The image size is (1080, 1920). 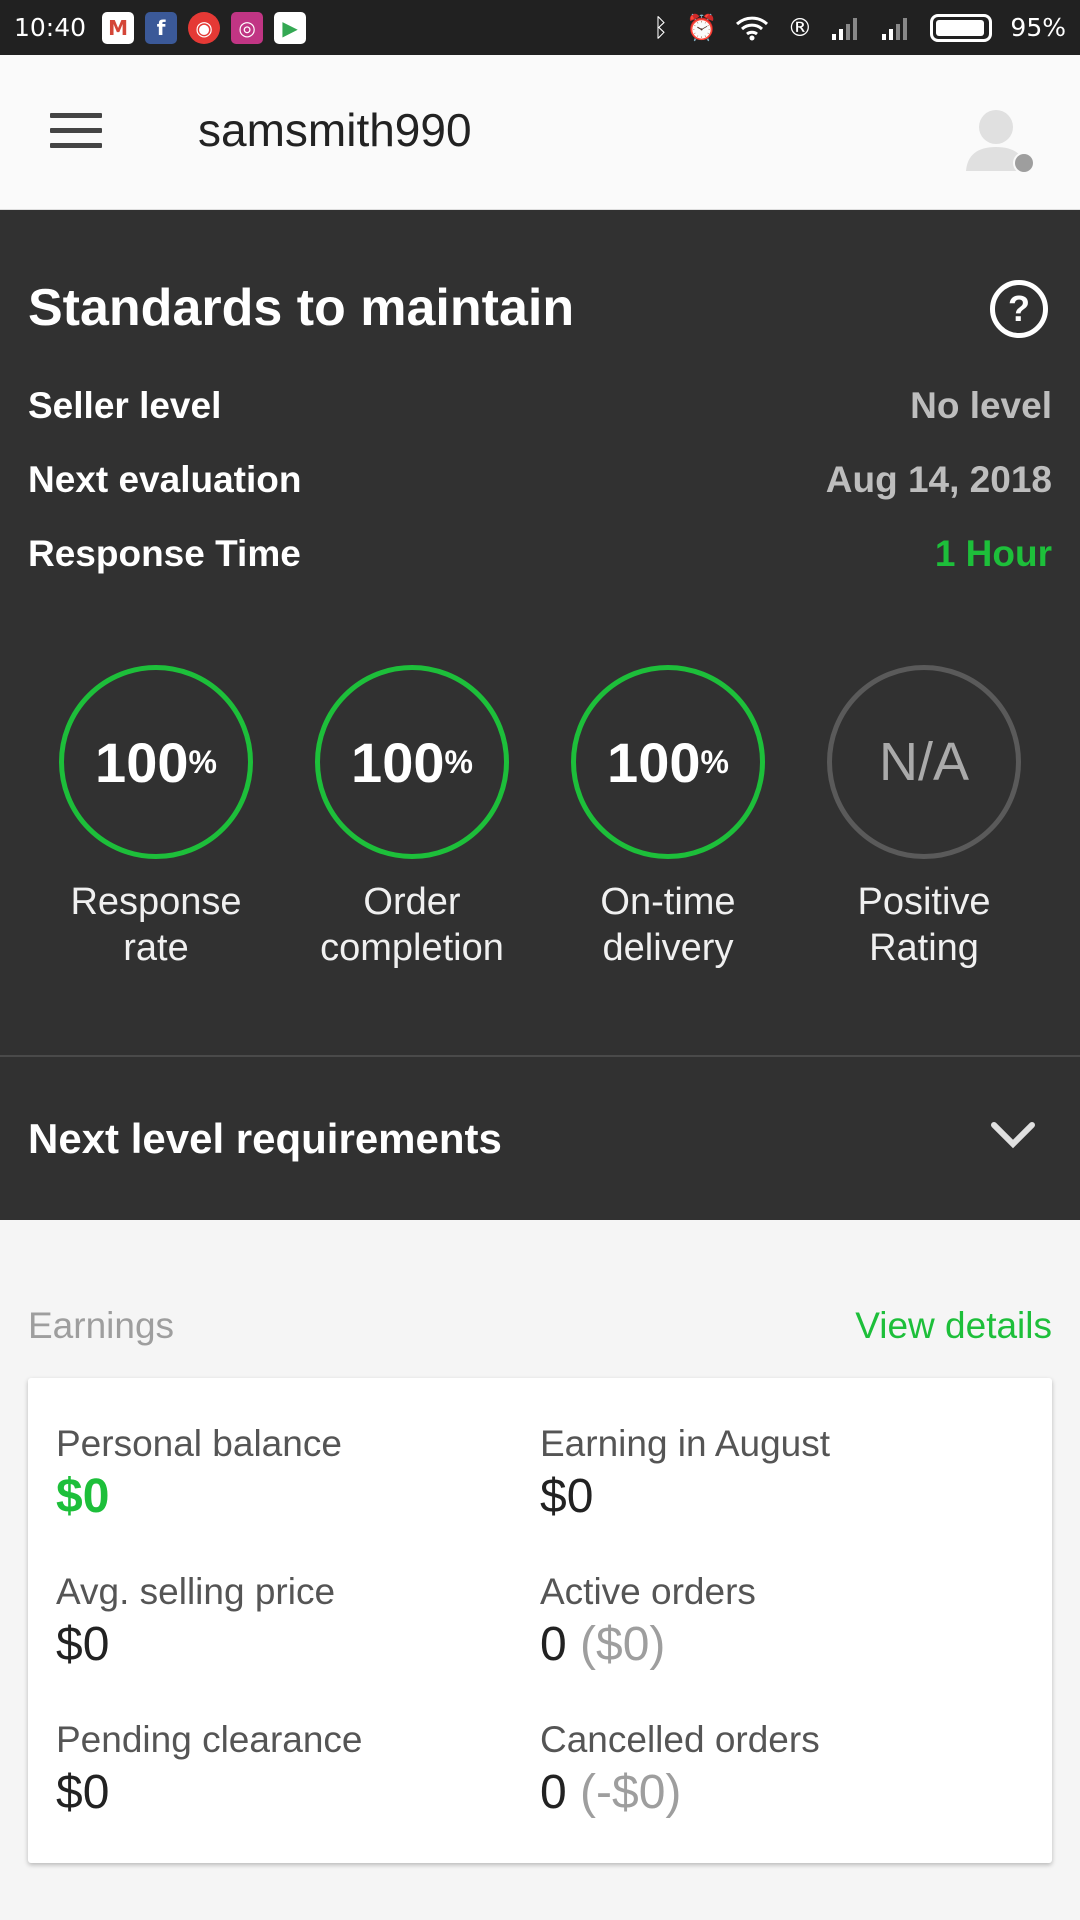 What do you see at coordinates (938, 479) in the screenshot?
I see `row-value: Aug 14, 2018` at bounding box center [938, 479].